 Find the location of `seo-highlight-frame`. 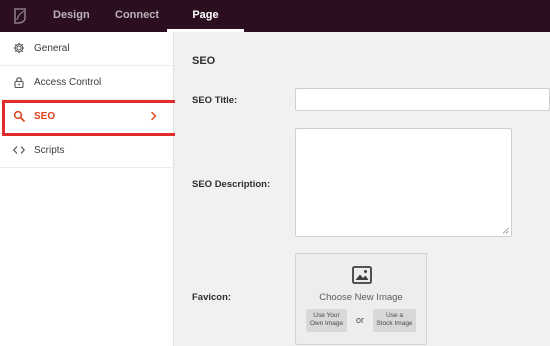

seo-highlight-frame is located at coordinates (90, 118).